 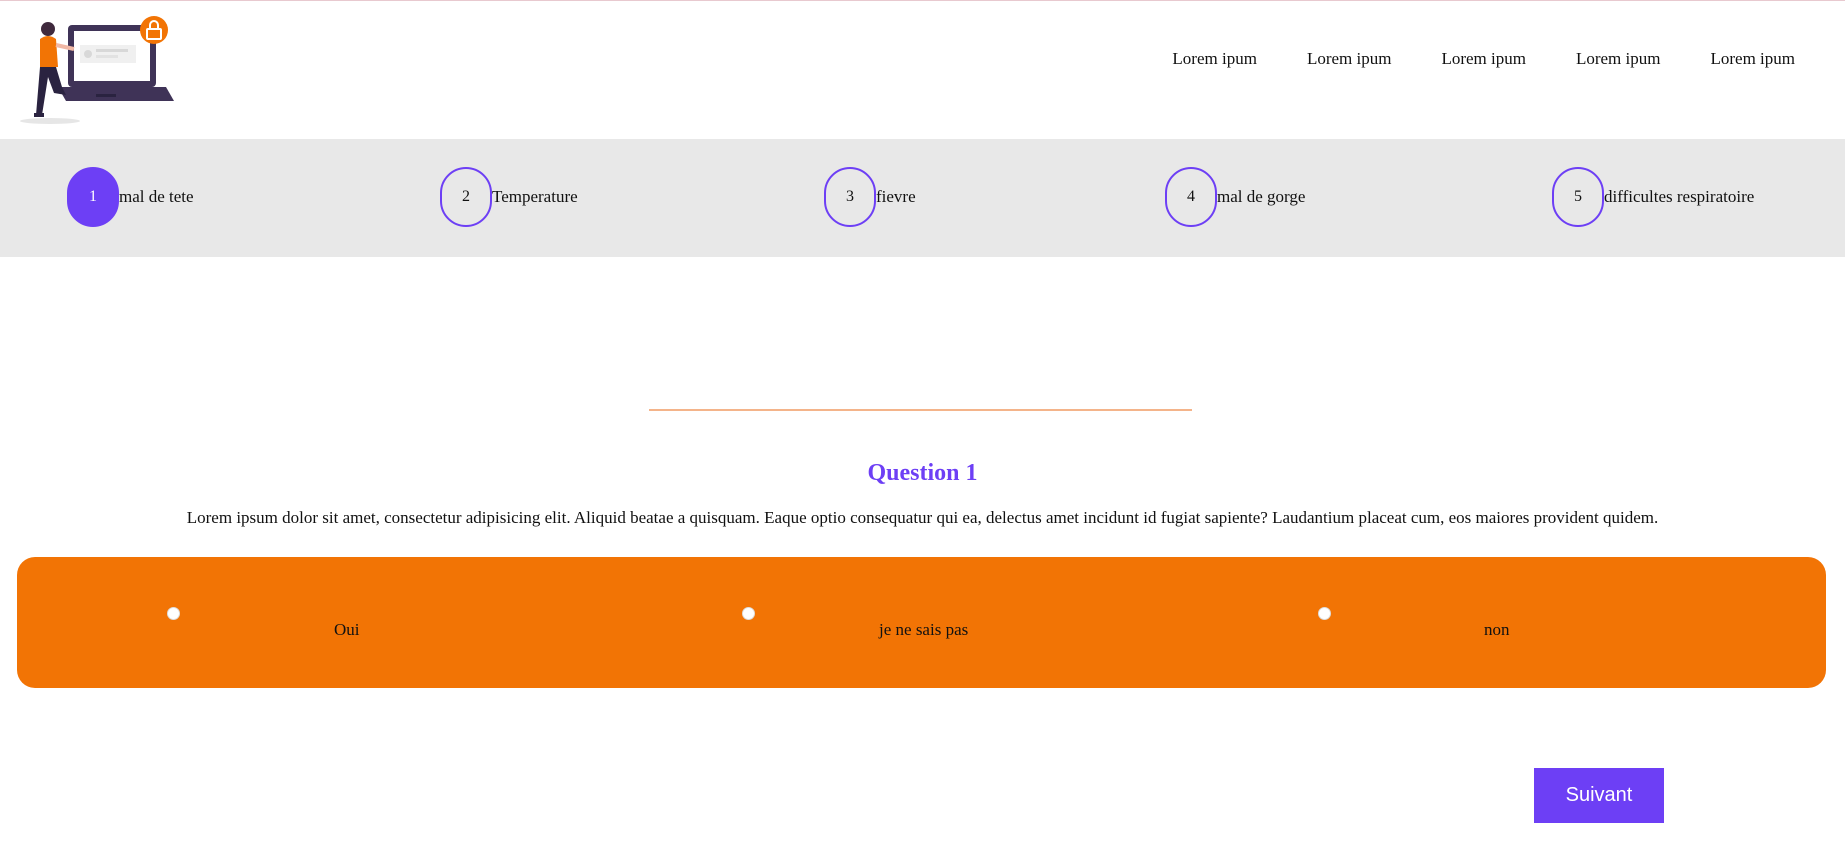 What do you see at coordinates (924, 629) in the screenshot?
I see `answer-label: je ne sais pas` at bounding box center [924, 629].